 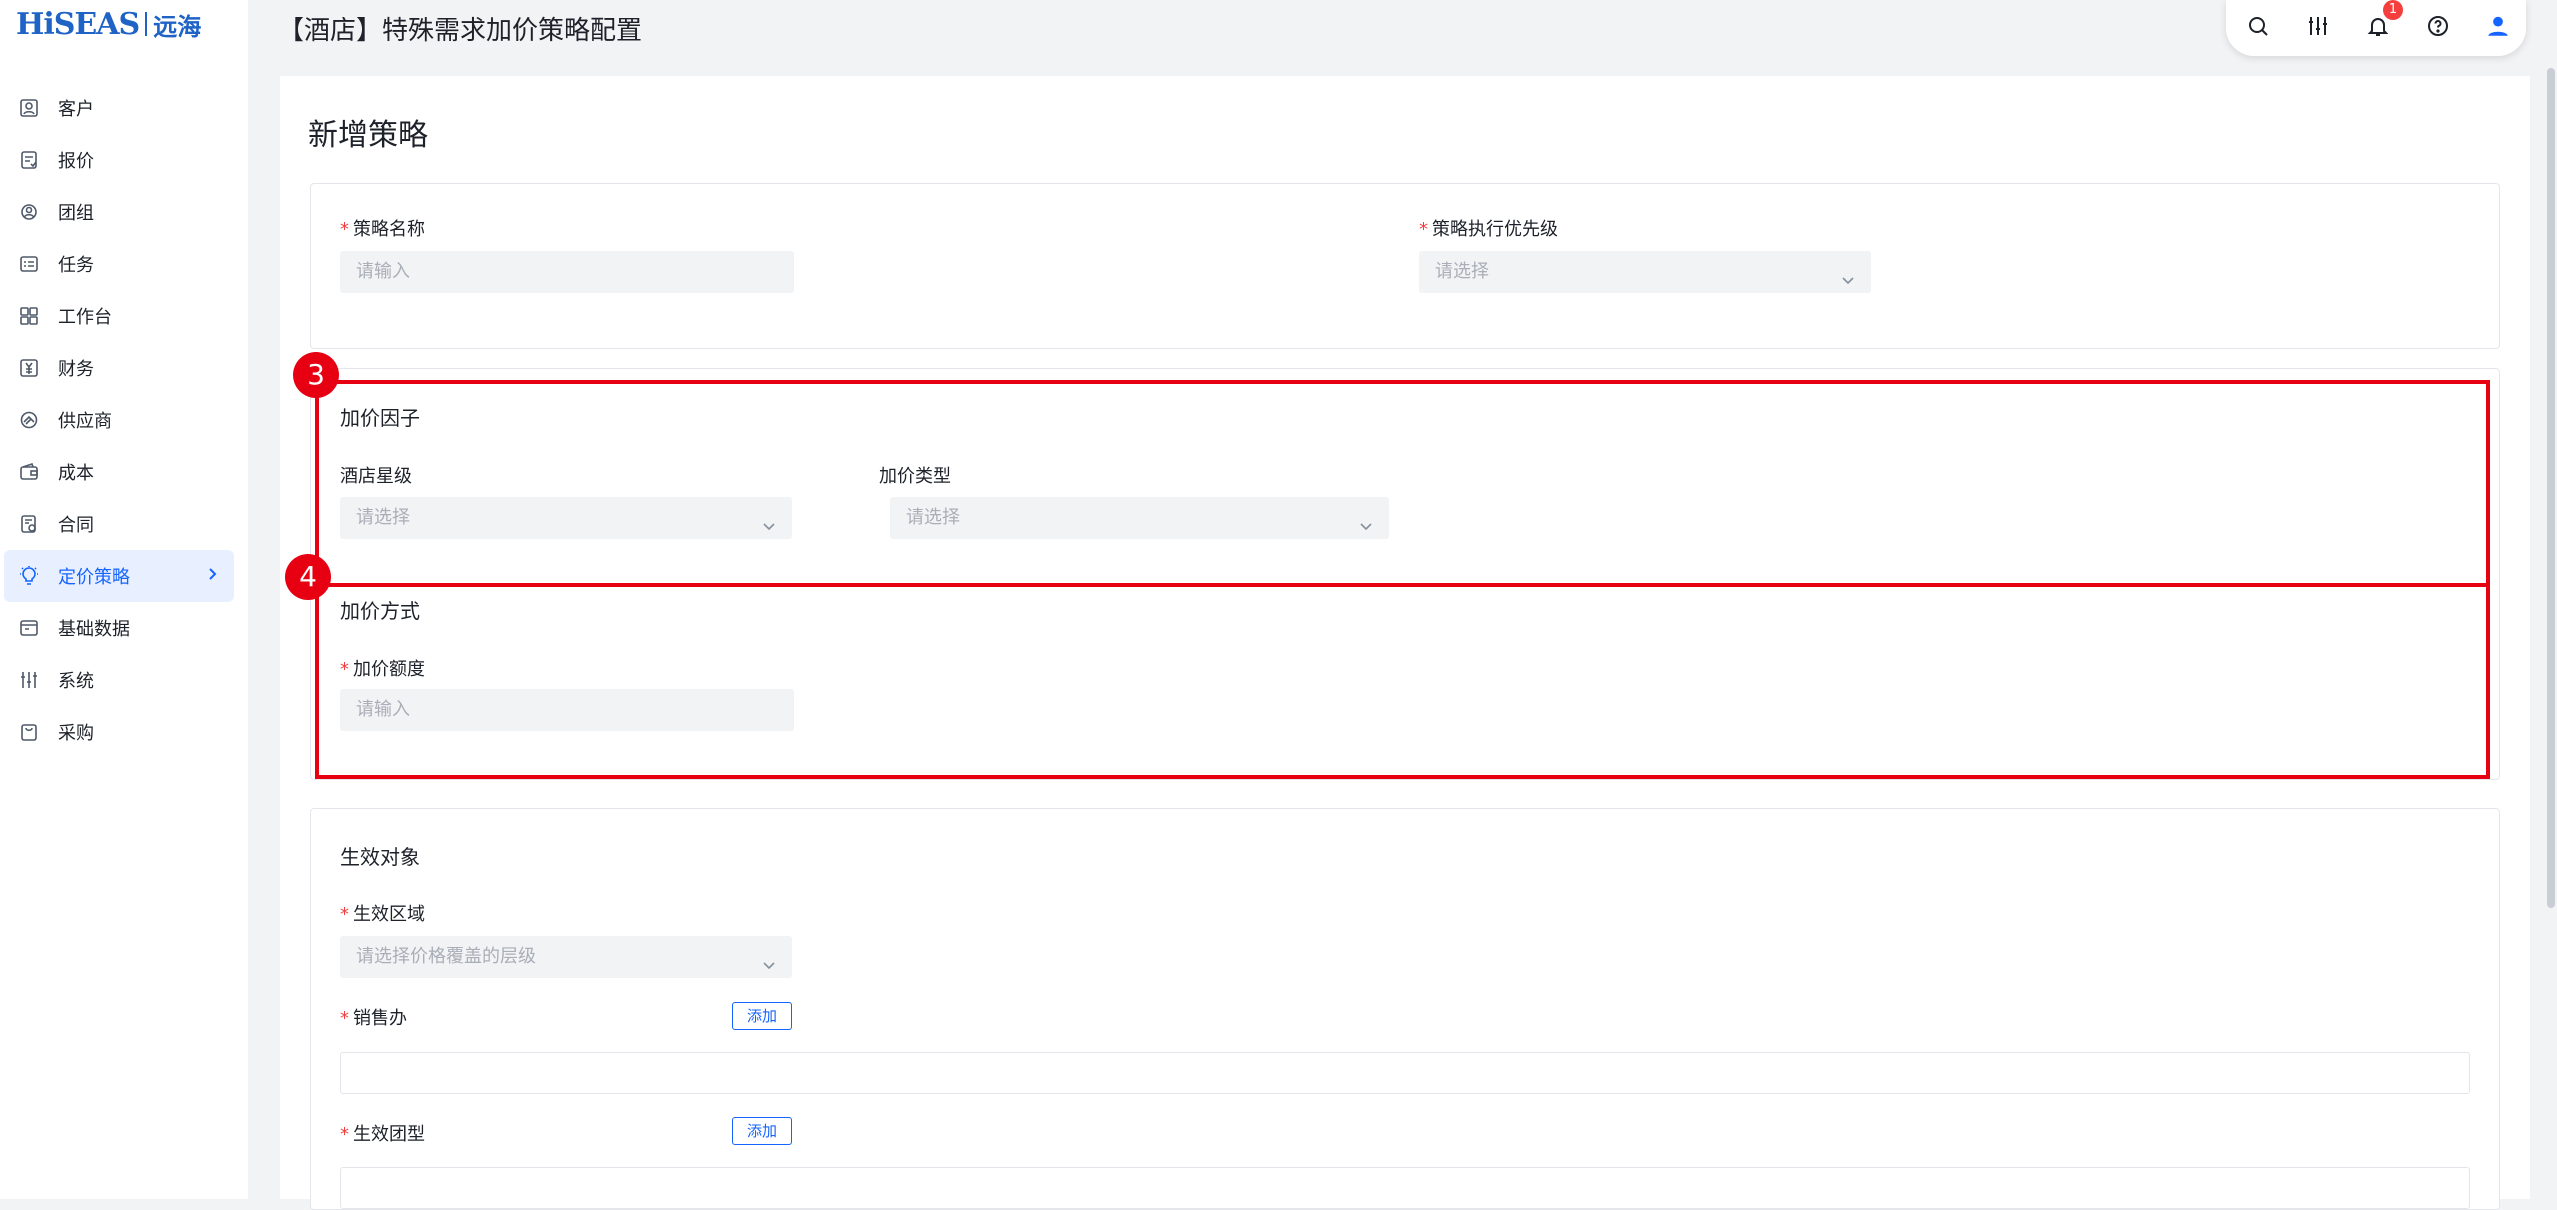 I want to click on strategy-name-label: * 策略名称, so click(x=382, y=229).